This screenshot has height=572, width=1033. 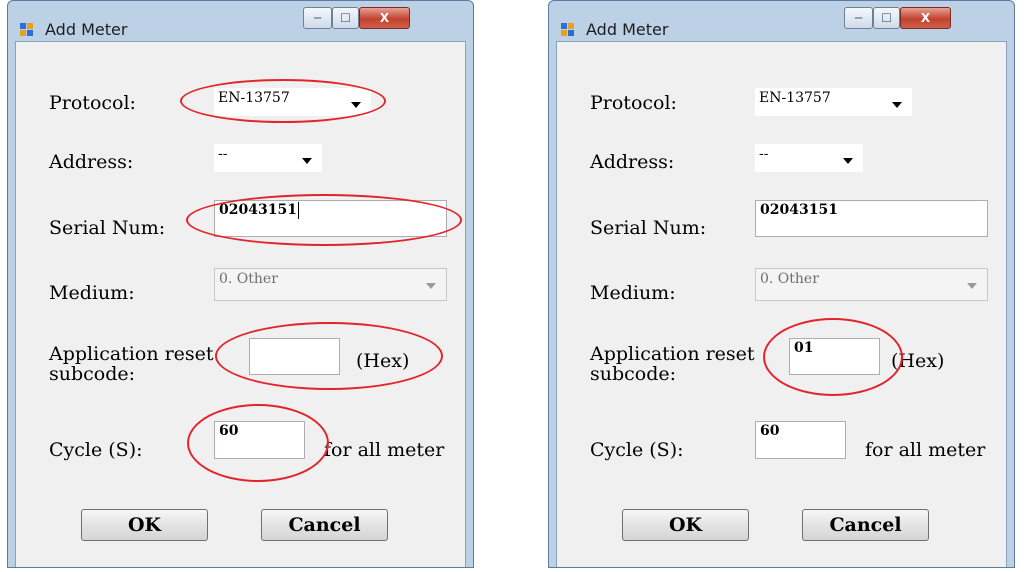 What do you see at coordinates (795, 98) in the screenshot?
I see `protocol-value: EN-13757` at bounding box center [795, 98].